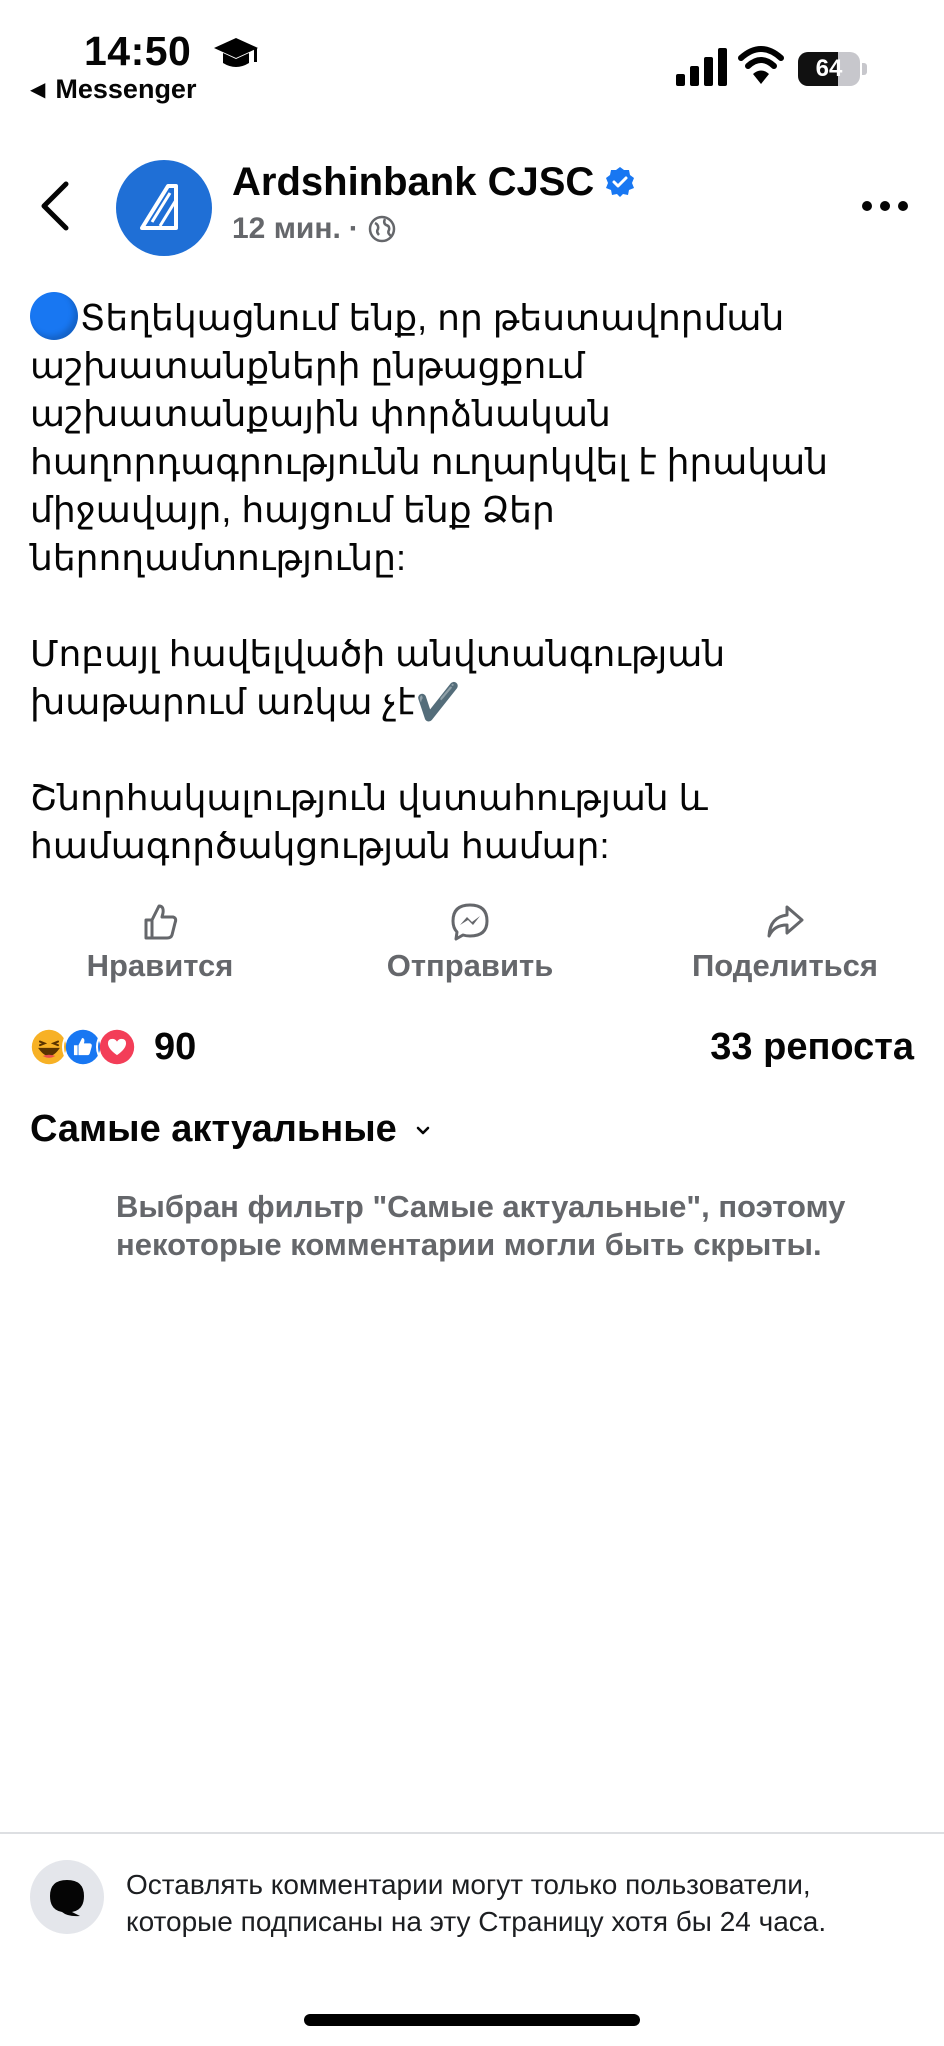  What do you see at coordinates (785, 965) in the screenshot?
I see `share-label: Поделиться` at bounding box center [785, 965].